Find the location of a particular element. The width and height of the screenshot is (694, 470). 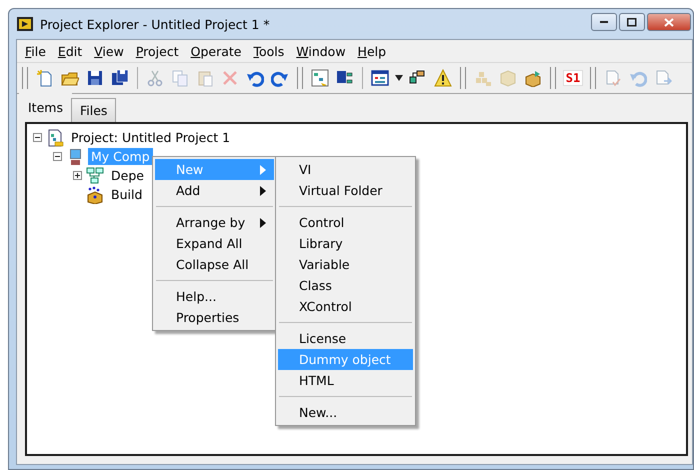

app-icon is located at coordinates (25, 24).